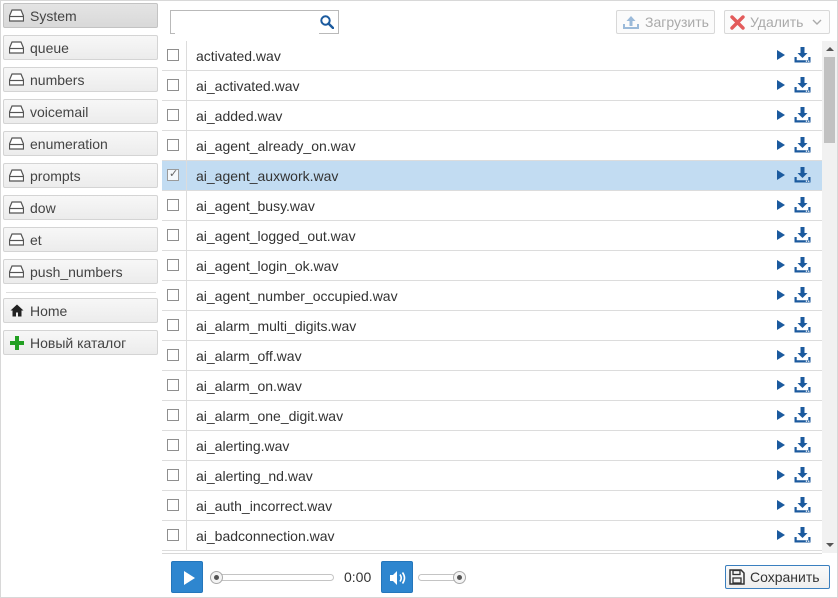 The width and height of the screenshot is (838, 598). Describe the element at coordinates (272, 577) in the screenshot. I see `seek-slider` at that location.